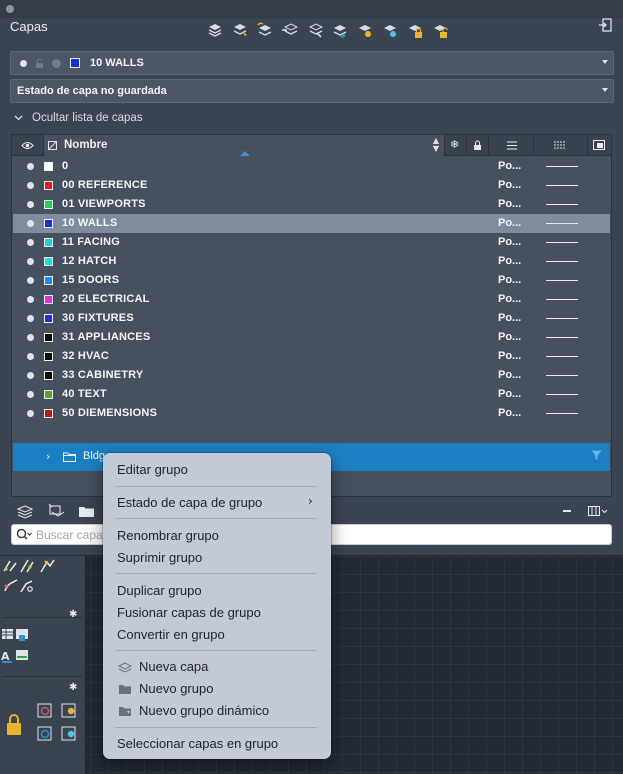 The width and height of the screenshot is (623, 774). Describe the element at coordinates (173, 667) in the screenshot. I see `menu-item-new-layer: Nueva capa` at that location.